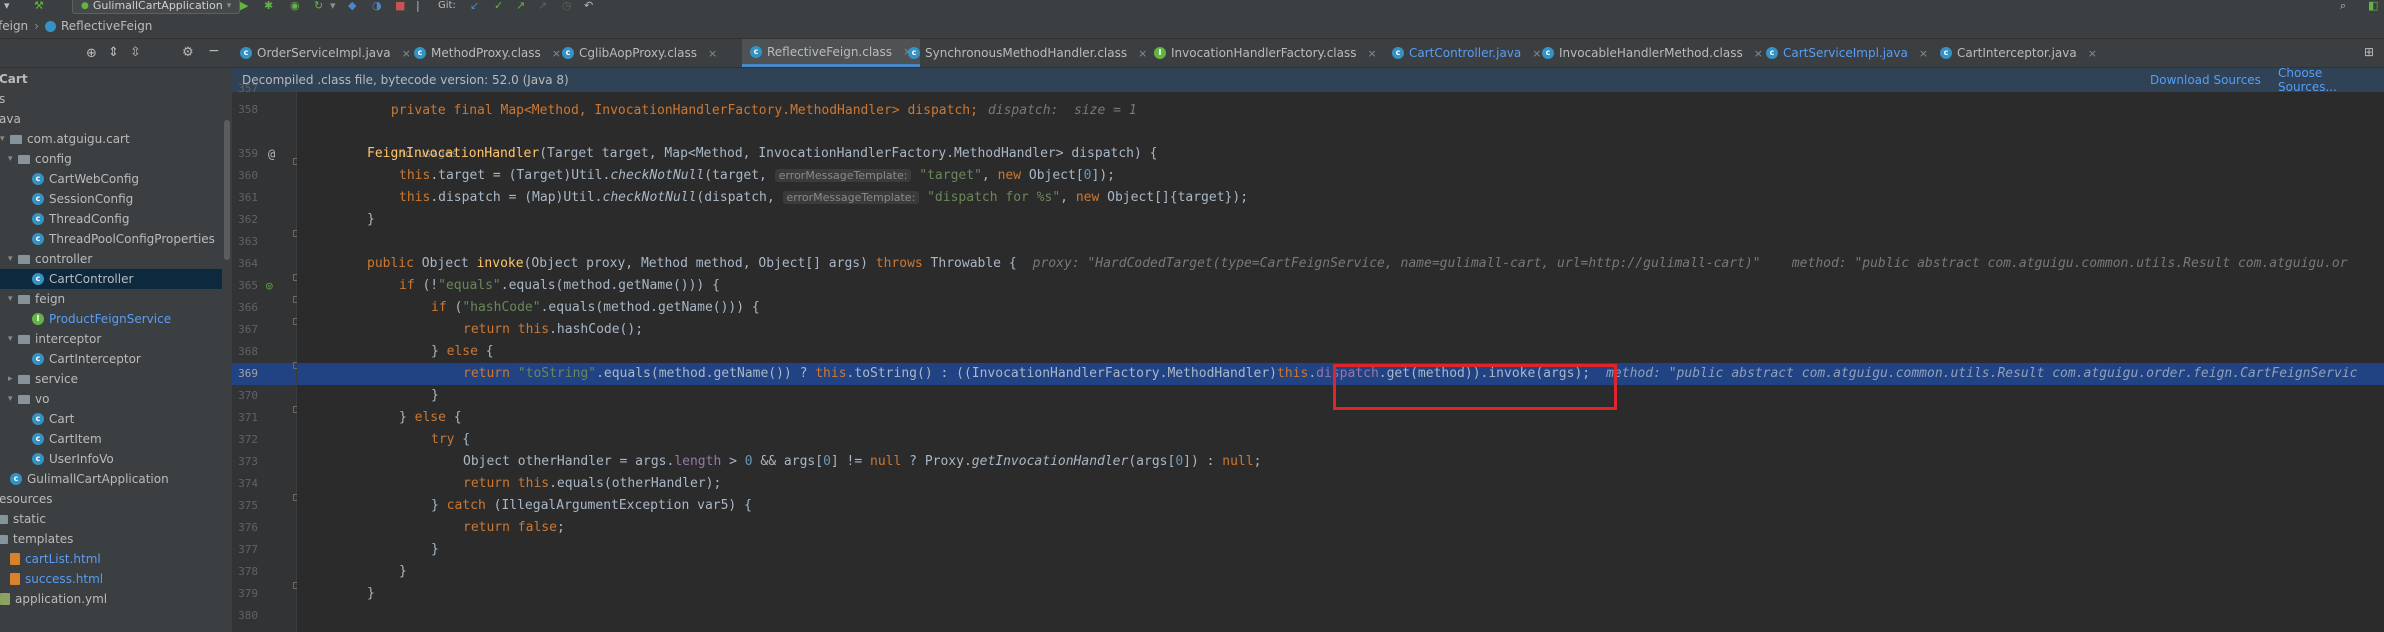 Image resolution: width=2384 pixels, height=632 pixels. What do you see at coordinates (2373, 5) in the screenshot?
I see `ide-logo-icon: ◧` at bounding box center [2373, 5].